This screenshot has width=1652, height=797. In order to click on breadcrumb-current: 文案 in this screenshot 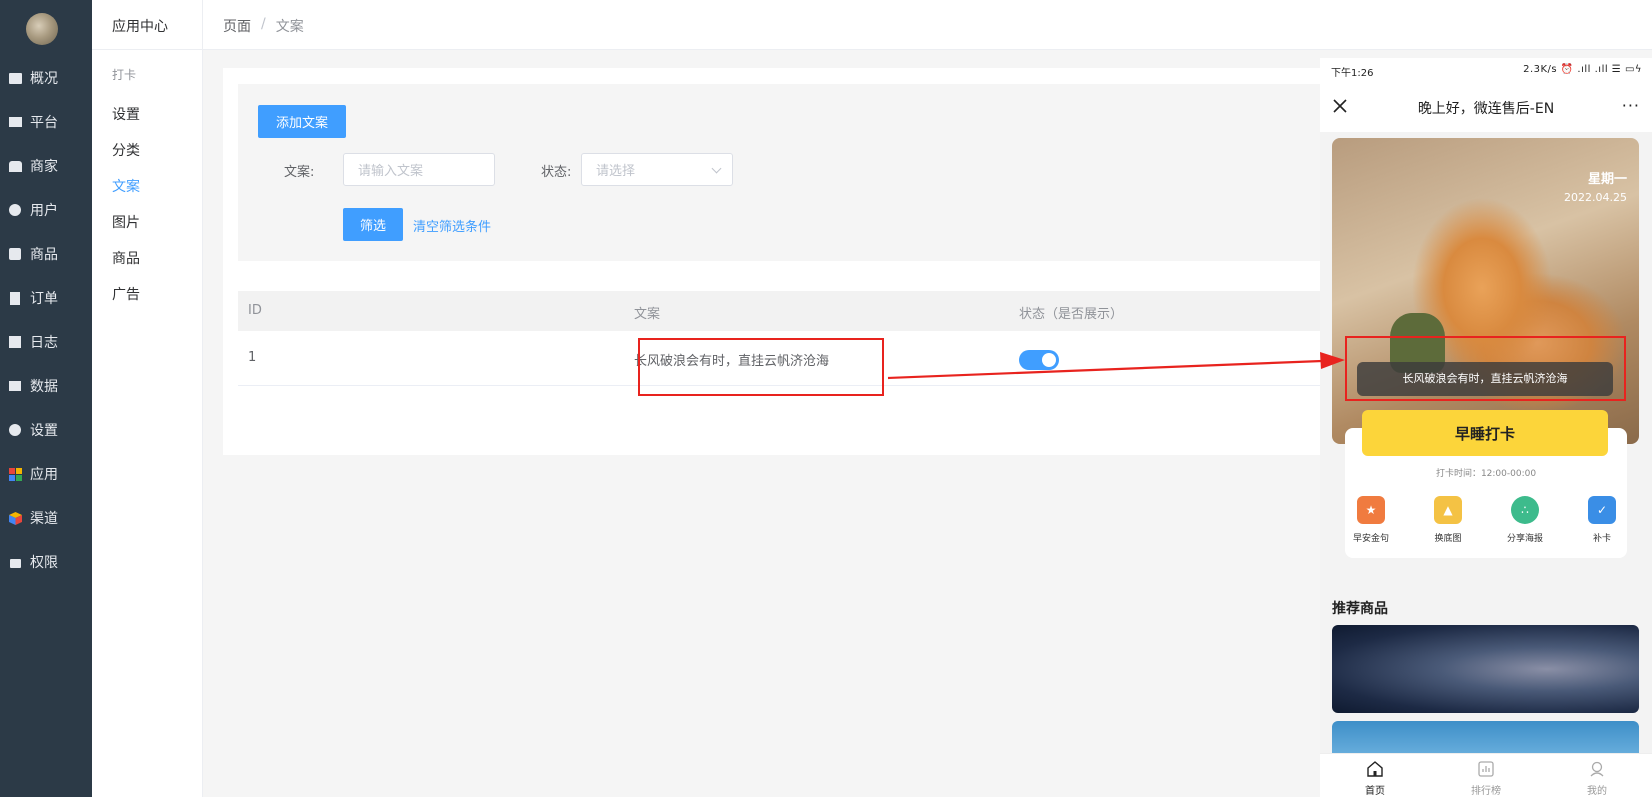, I will do `click(289, 27)`.